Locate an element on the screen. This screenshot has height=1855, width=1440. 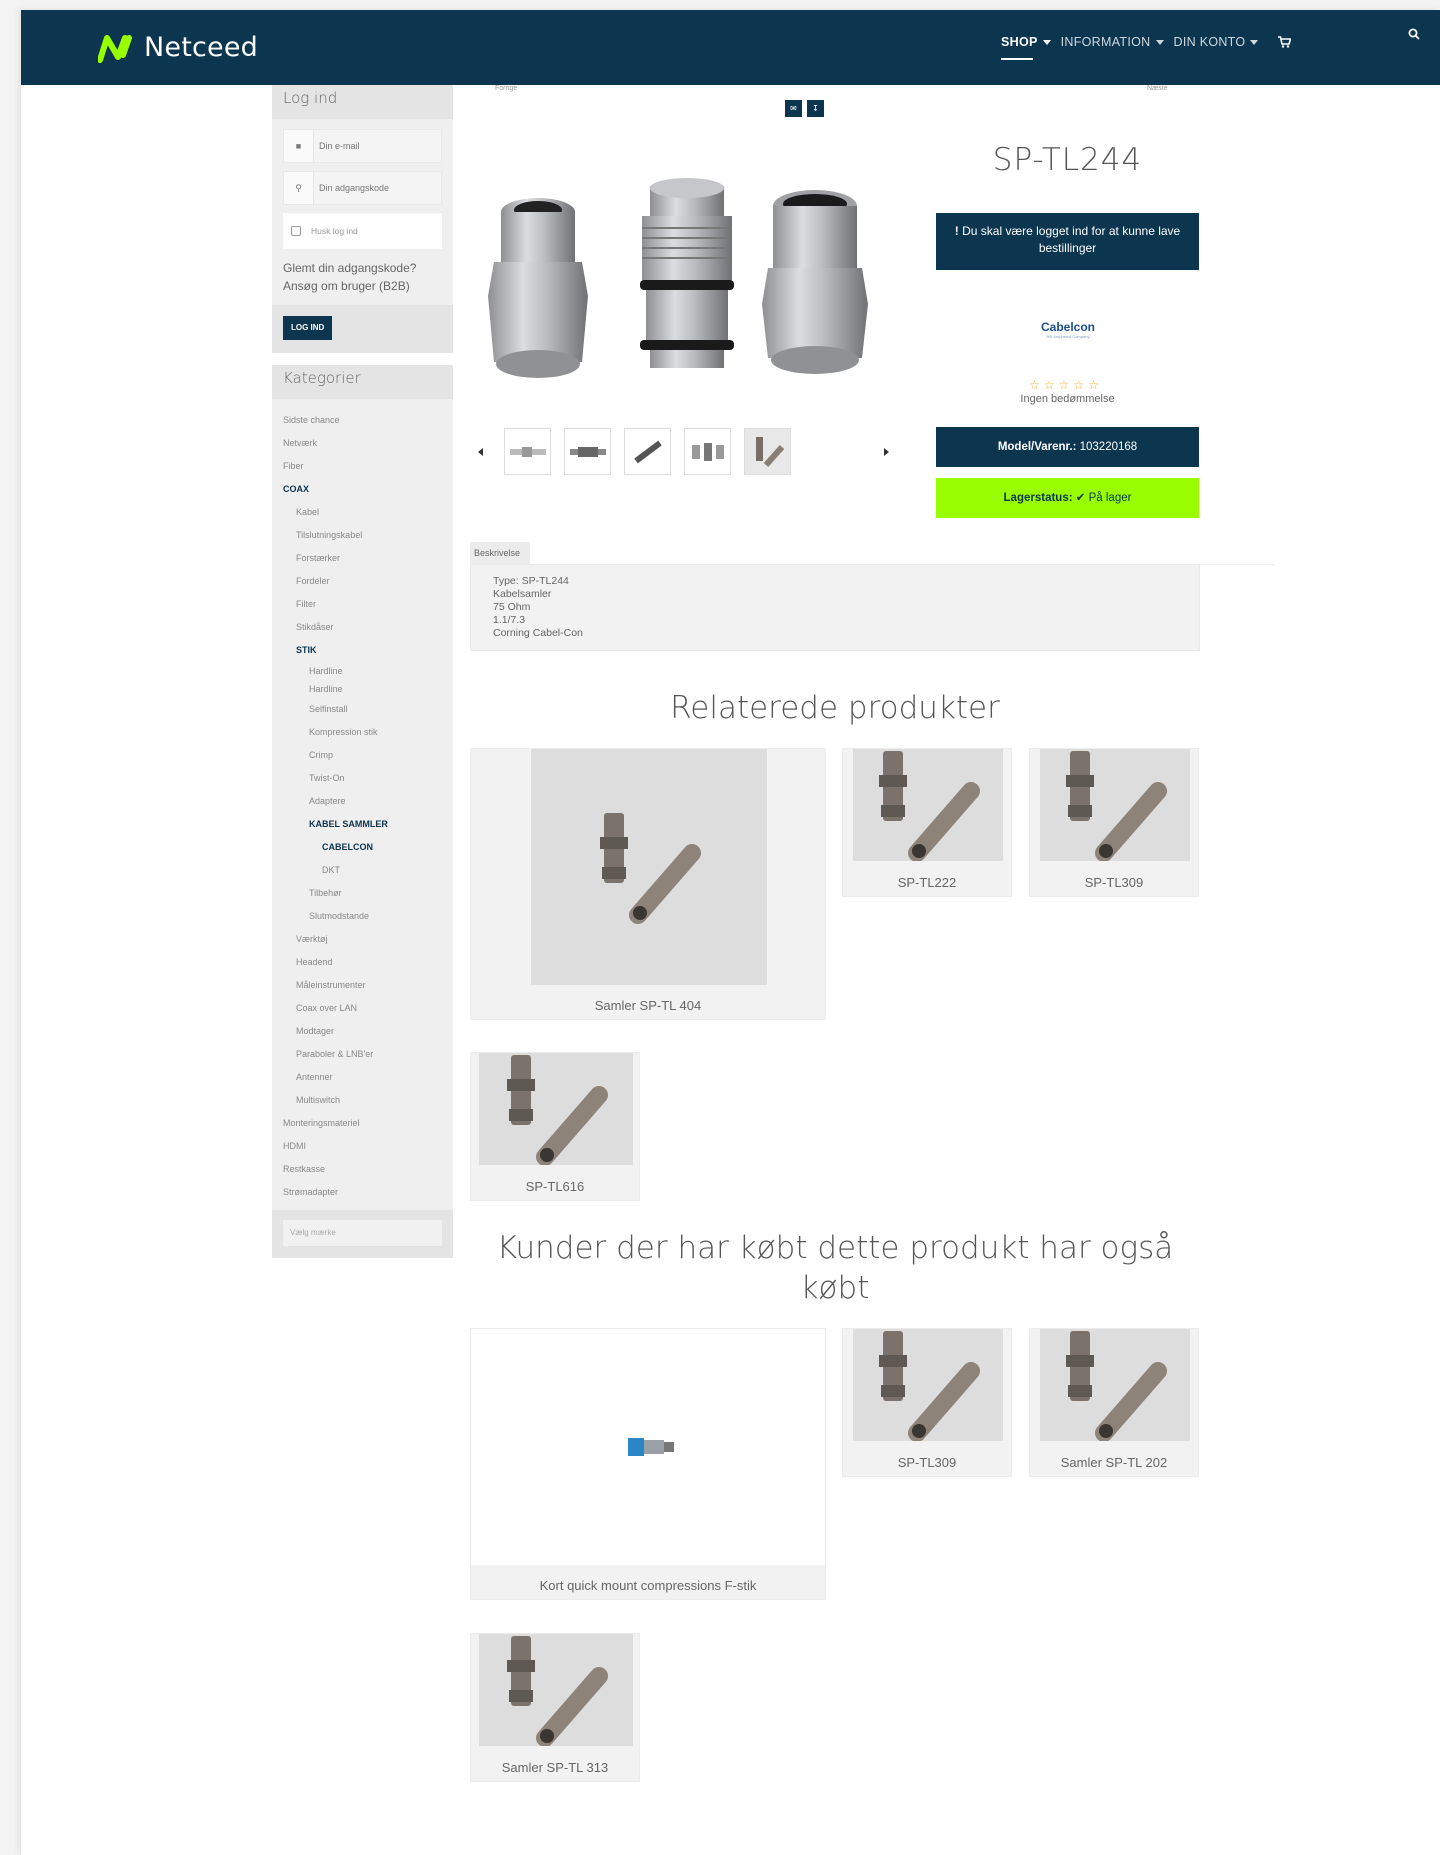
category-item: CABELCON is located at coordinates (362, 847).